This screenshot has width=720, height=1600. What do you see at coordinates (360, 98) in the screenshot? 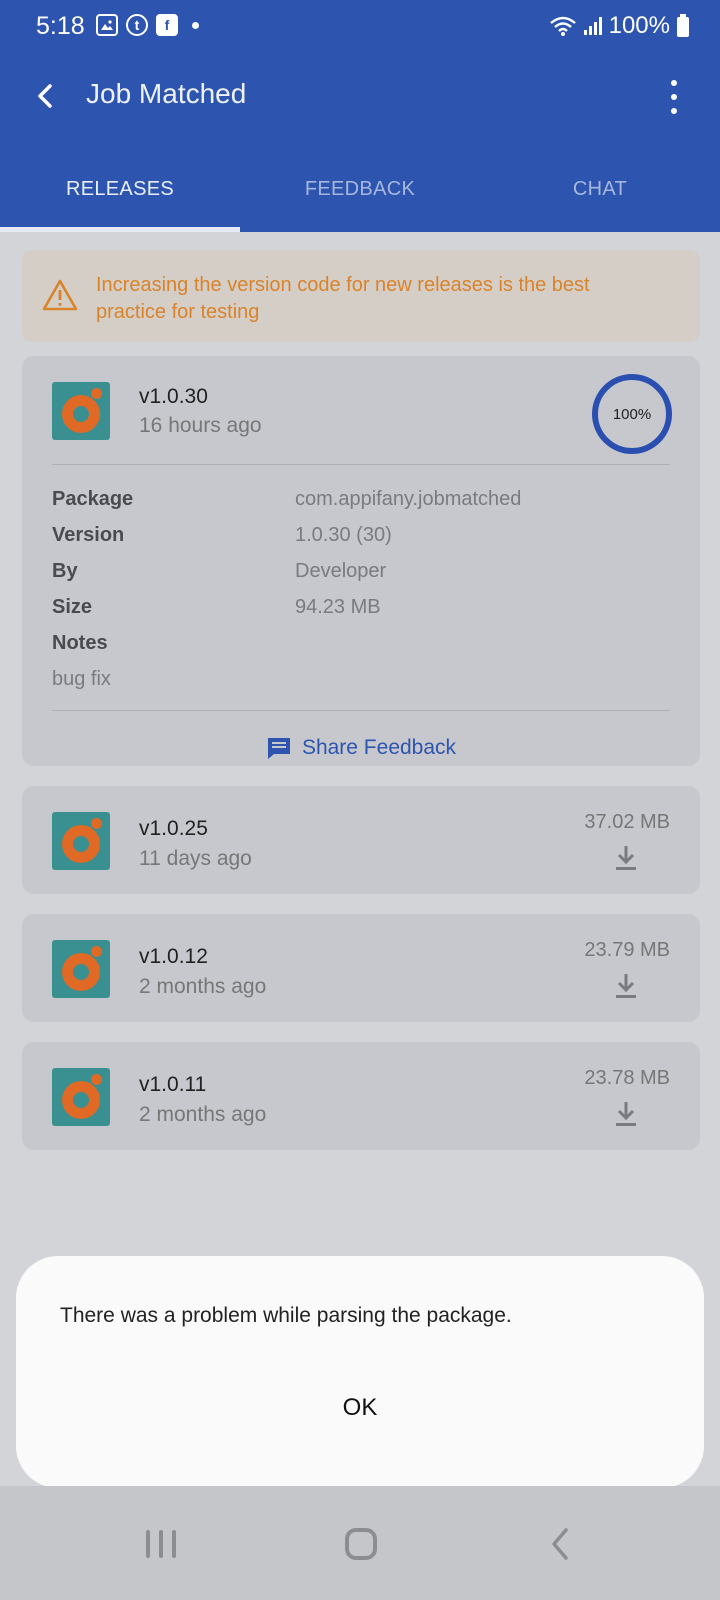
I see `toolbar: Job Matched` at bounding box center [360, 98].